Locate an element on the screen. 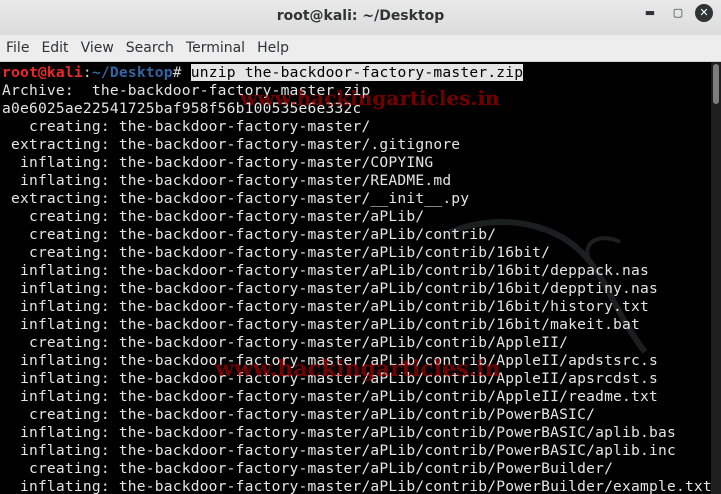 This screenshot has height=494, width=721. window-controls: ▬ ▢ ✕ is located at coordinates (676, 13).